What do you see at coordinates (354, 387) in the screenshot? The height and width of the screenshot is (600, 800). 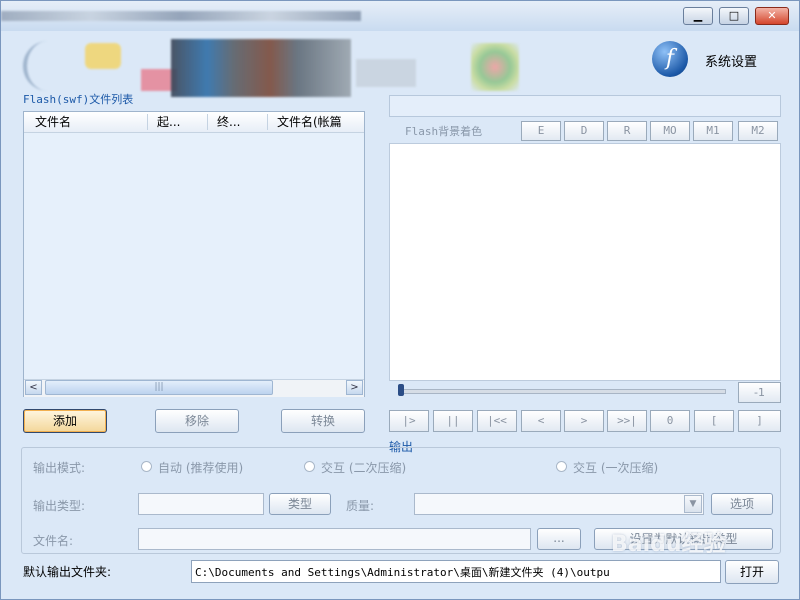 I see `scroll-right-arrow: >` at bounding box center [354, 387].